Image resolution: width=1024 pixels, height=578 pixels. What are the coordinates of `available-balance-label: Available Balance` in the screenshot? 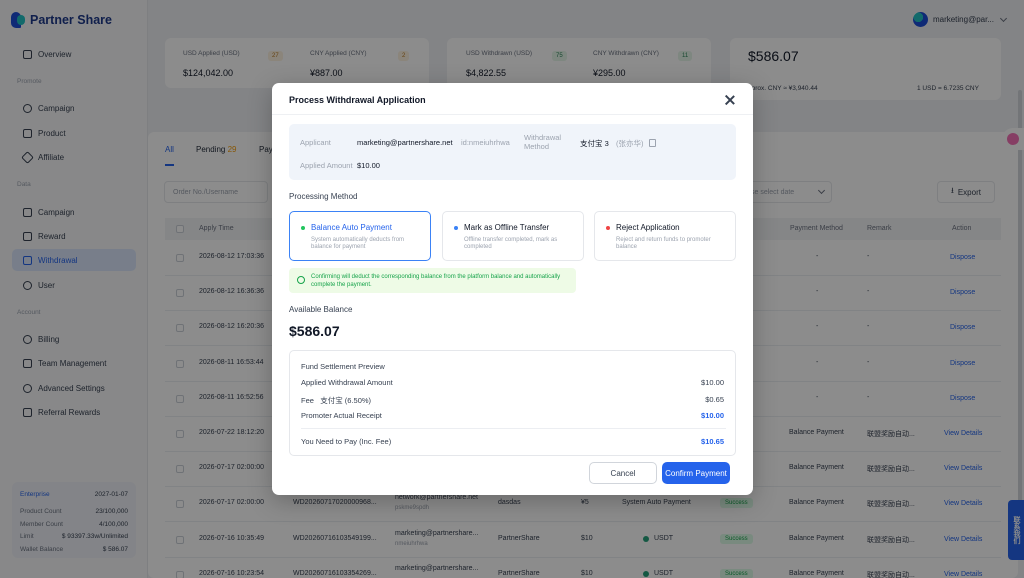 It's located at (321, 309).